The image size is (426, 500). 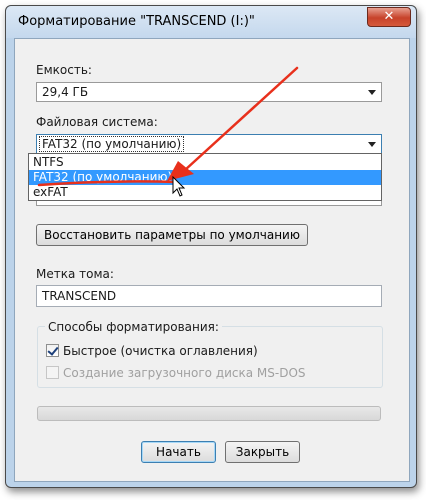 What do you see at coordinates (209, 144) in the screenshot?
I see `filesystem-combobox: FAT32 (по умолчанию)` at bounding box center [209, 144].